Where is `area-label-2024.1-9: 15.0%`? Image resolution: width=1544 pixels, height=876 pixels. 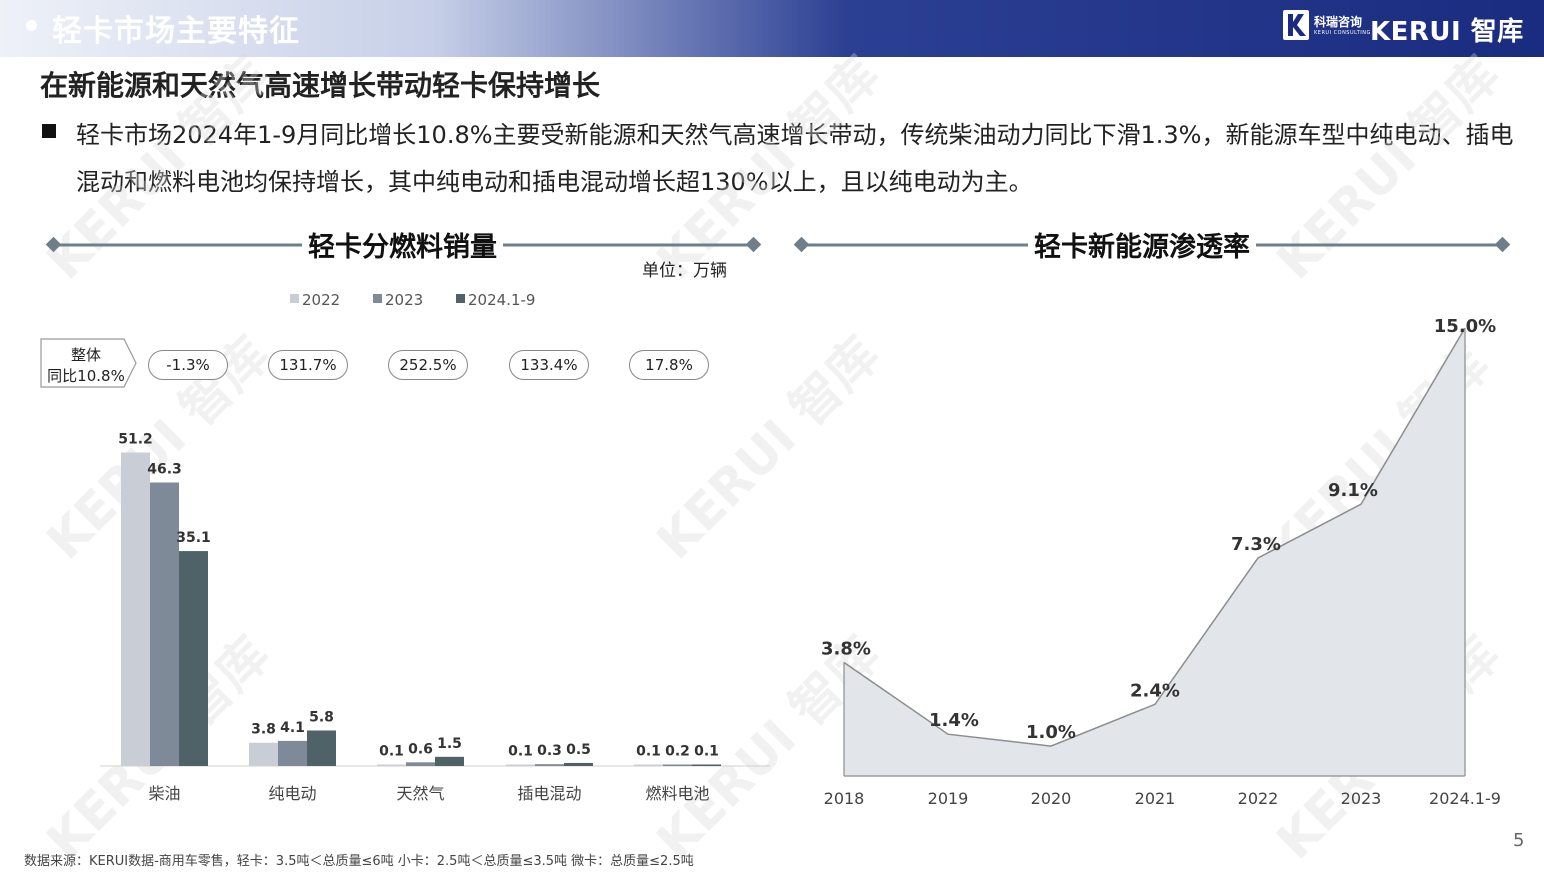
area-label-2024.1-9: 15.0% is located at coordinates (1465, 326).